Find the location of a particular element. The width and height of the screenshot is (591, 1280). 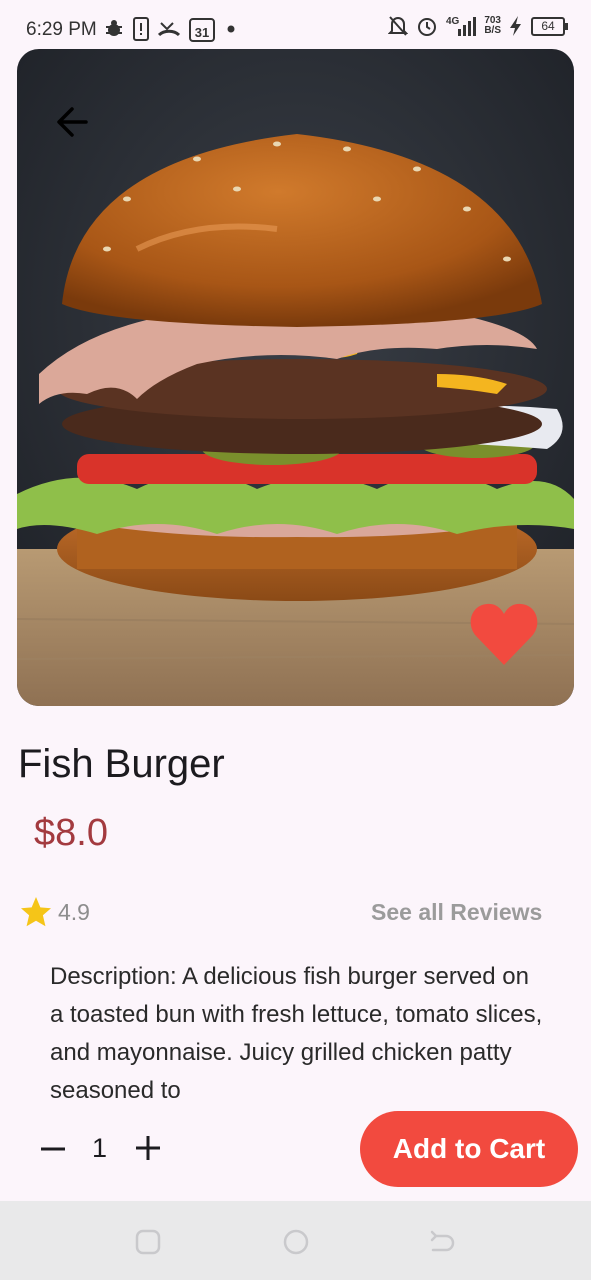

product-price: $8.0 is located at coordinates (71, 833).